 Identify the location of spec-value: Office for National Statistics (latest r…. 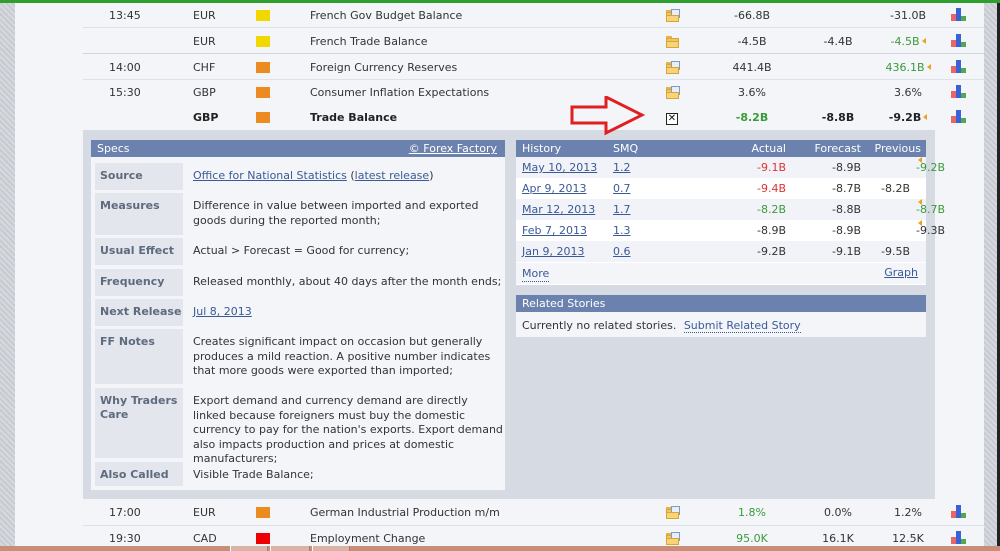
(348, 173).